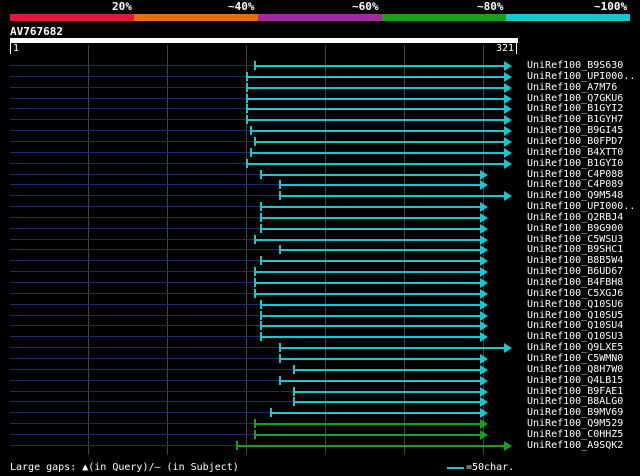  What do you see at coordinates (575, 369) in the screenshot?
I see `hit-label: UniRef100_Q8H7W0` at bounding box center [575, 369].